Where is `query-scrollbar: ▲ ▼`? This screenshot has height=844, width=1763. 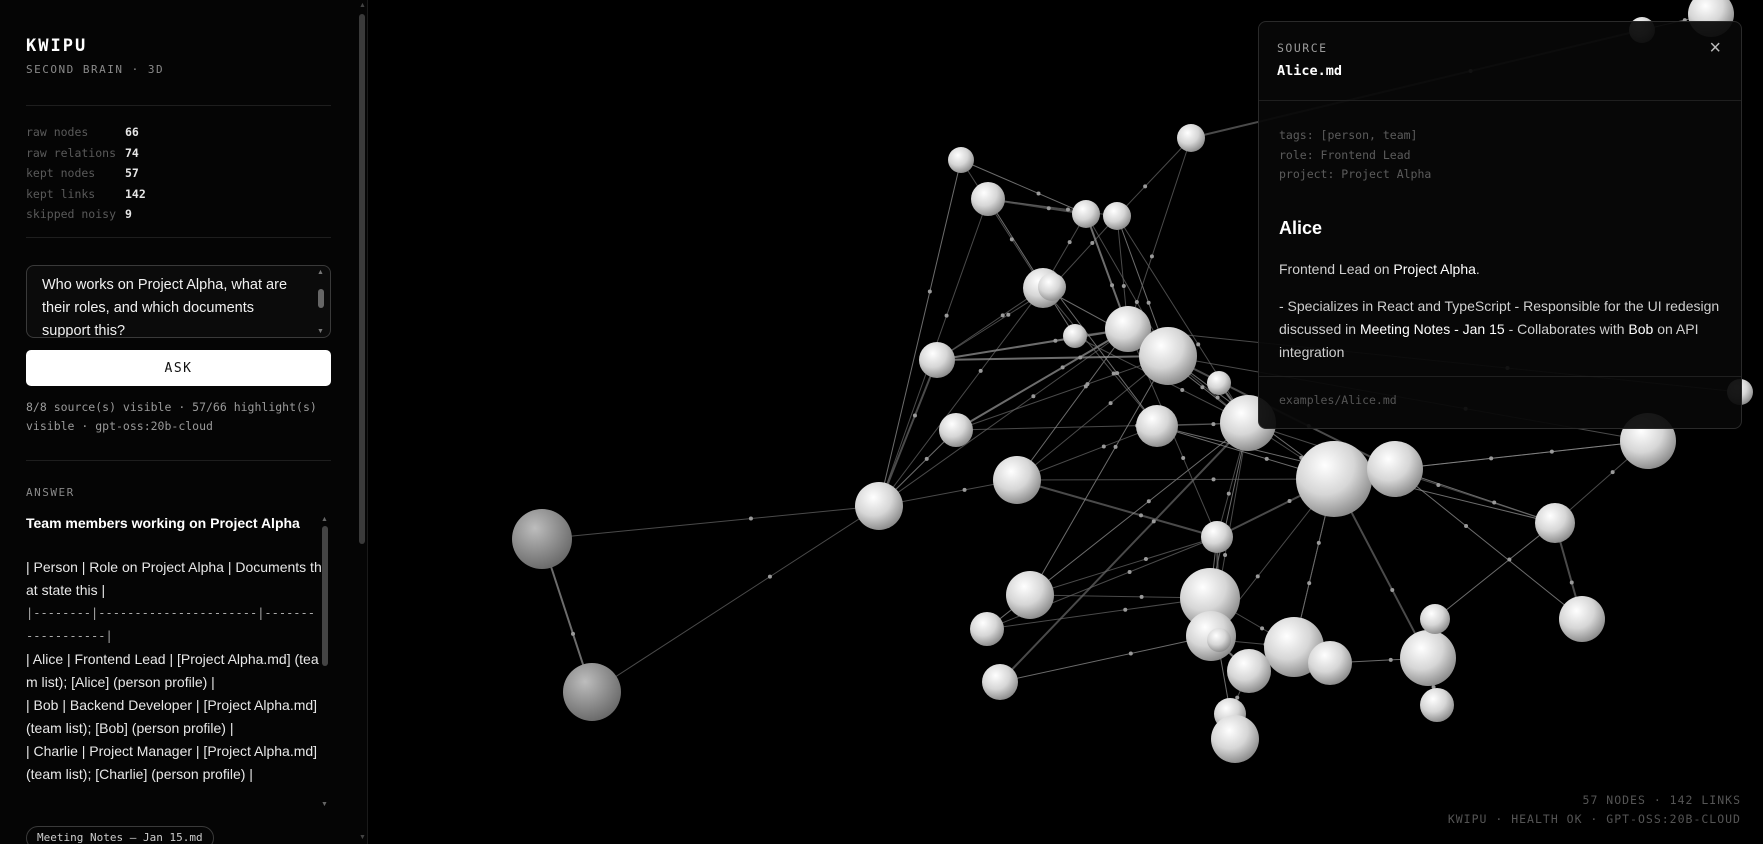 query-scrollbar: ▲ ▼ is located at coordinates (321, 302).